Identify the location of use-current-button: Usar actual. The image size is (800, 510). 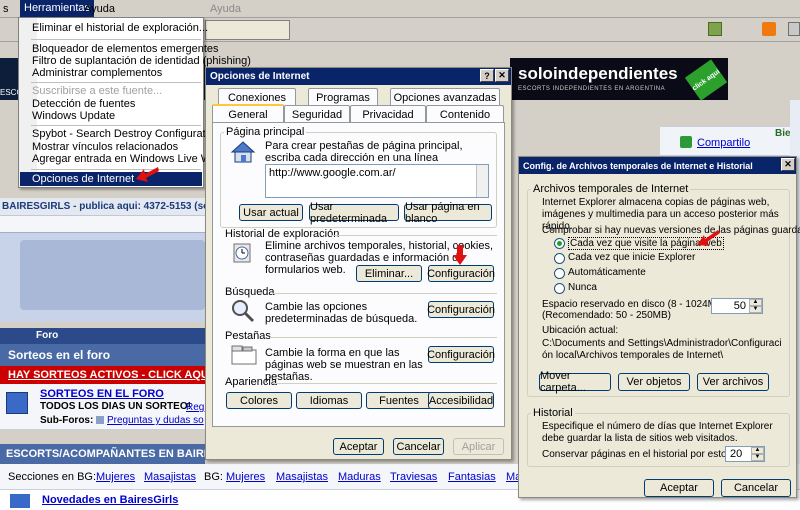
(271, 212).